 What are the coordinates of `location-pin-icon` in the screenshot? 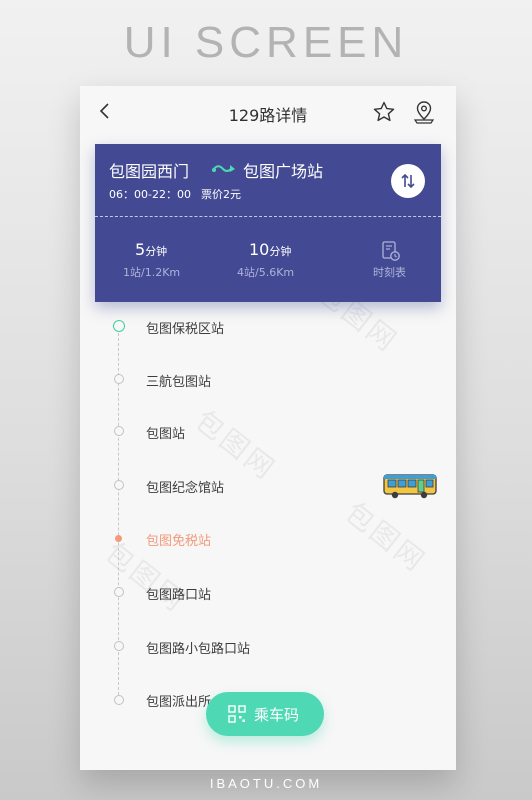 It's located at (424, 112).